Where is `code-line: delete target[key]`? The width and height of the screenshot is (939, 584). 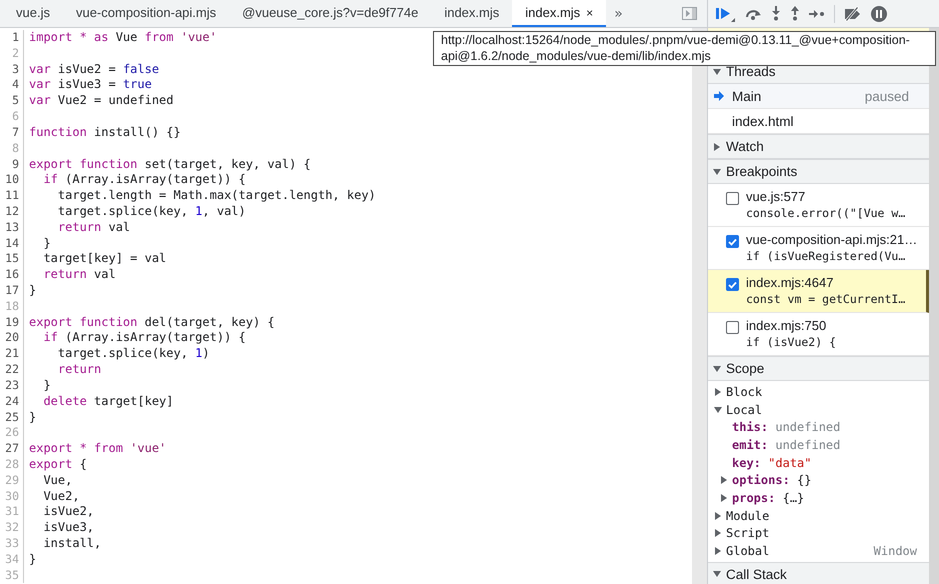
code-line: delete target[key] is located at coordinates (108, 402).